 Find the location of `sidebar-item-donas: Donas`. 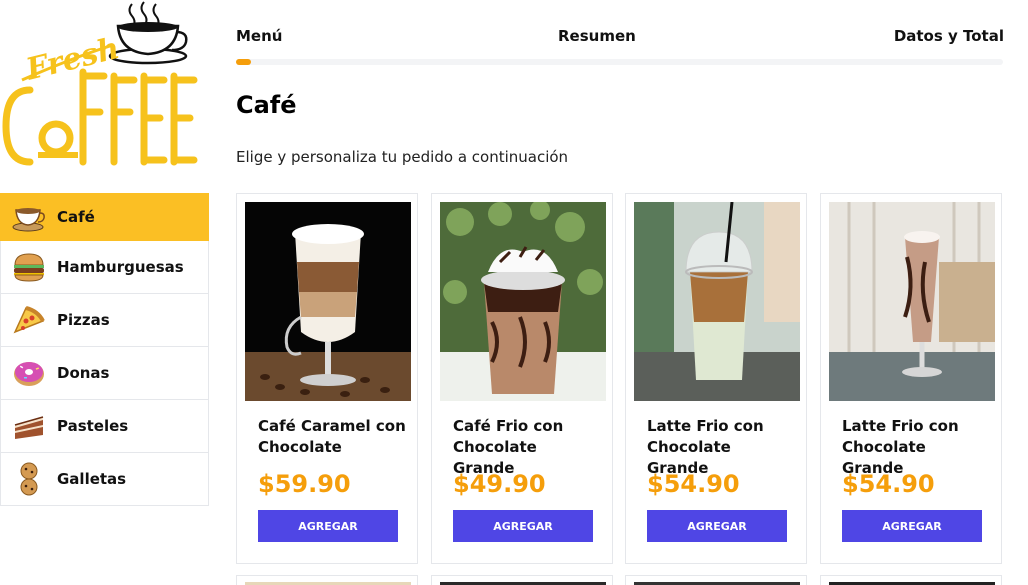

sidebar-item-donas: Donas is located at coordinates (104, 373).